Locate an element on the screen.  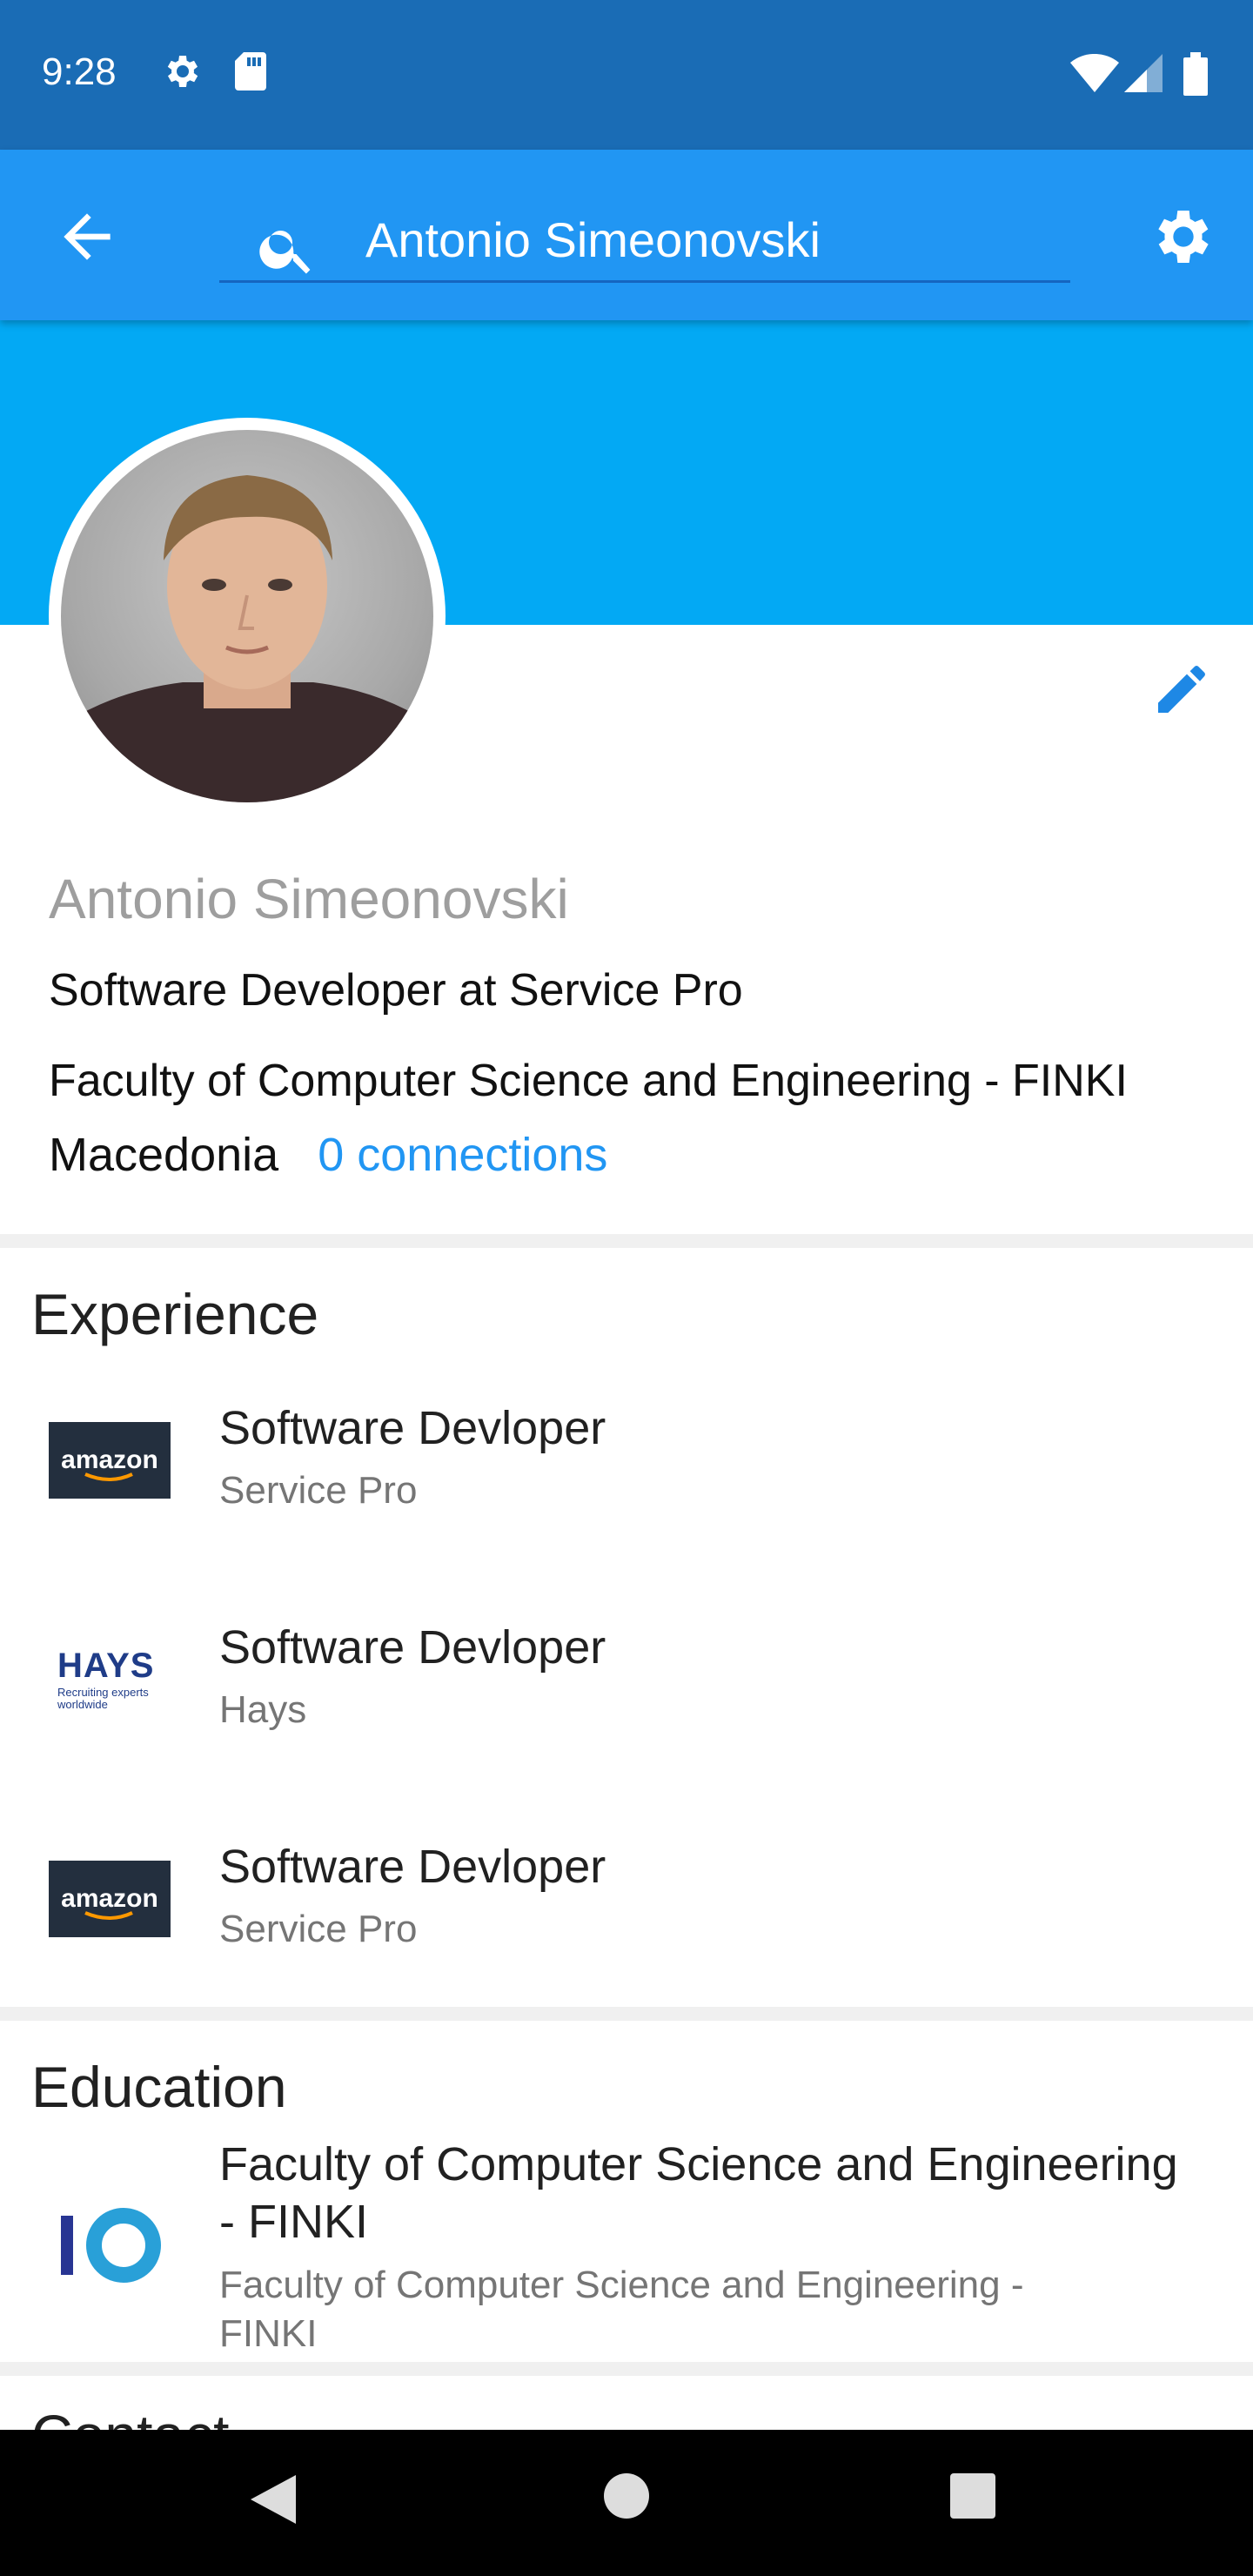
signal-icon is located at coordinates (1143, 75).